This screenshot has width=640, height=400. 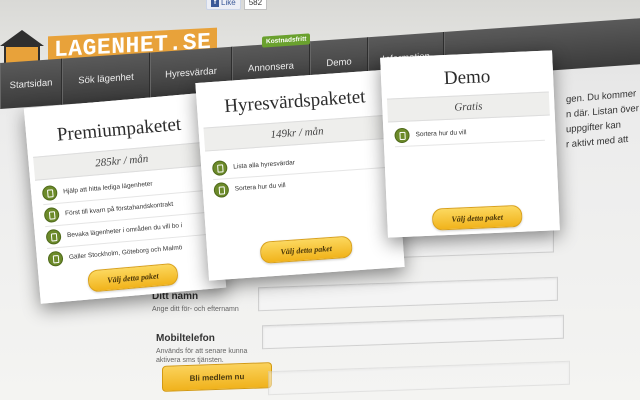 I want to click on nav-label: Demo, so click(x=339, y=62).